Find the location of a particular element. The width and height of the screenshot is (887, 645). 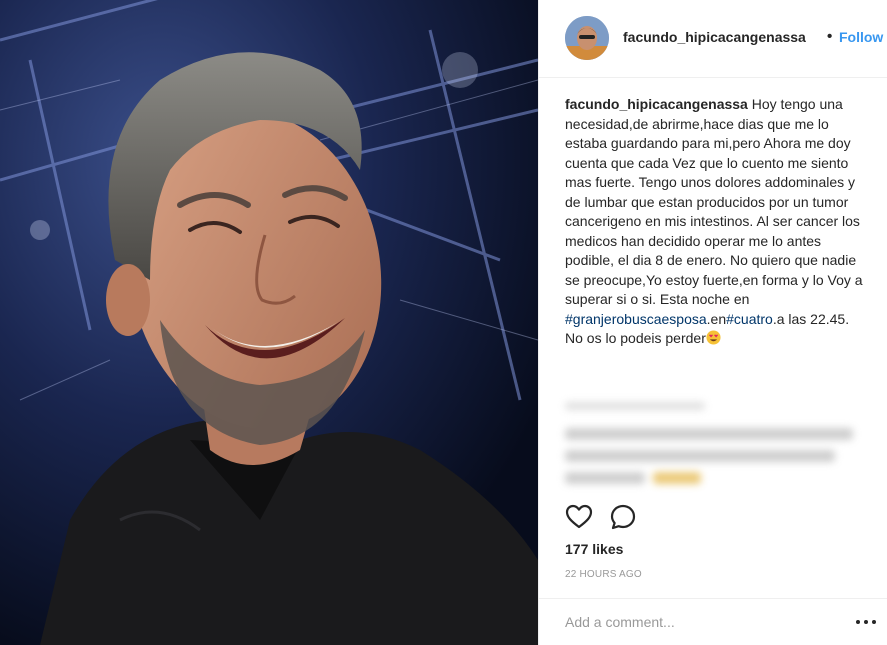

caption-username: facundo_hipicacangenassa is located at coordinates (656, 104).